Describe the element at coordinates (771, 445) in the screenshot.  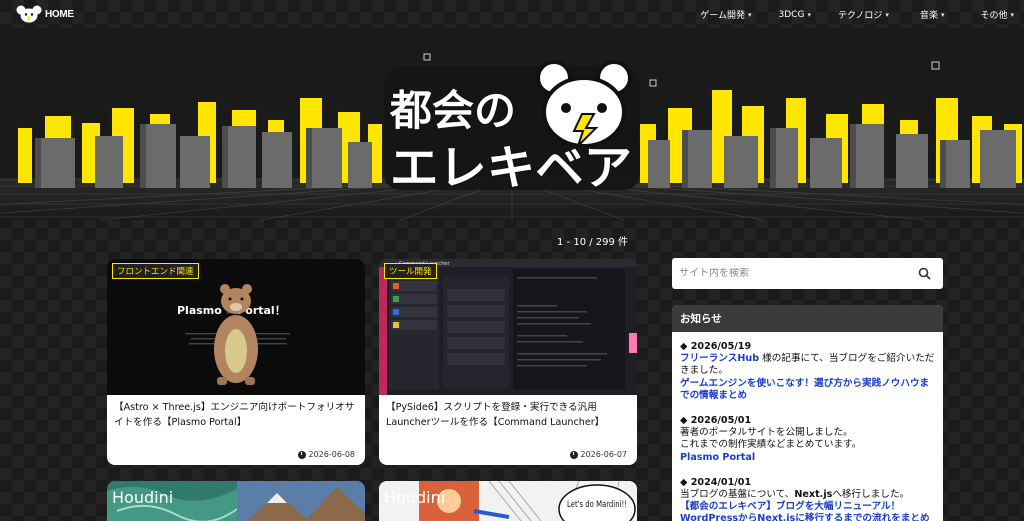
I see `news-text: これまでの制作実績などまとめています。` at that location.